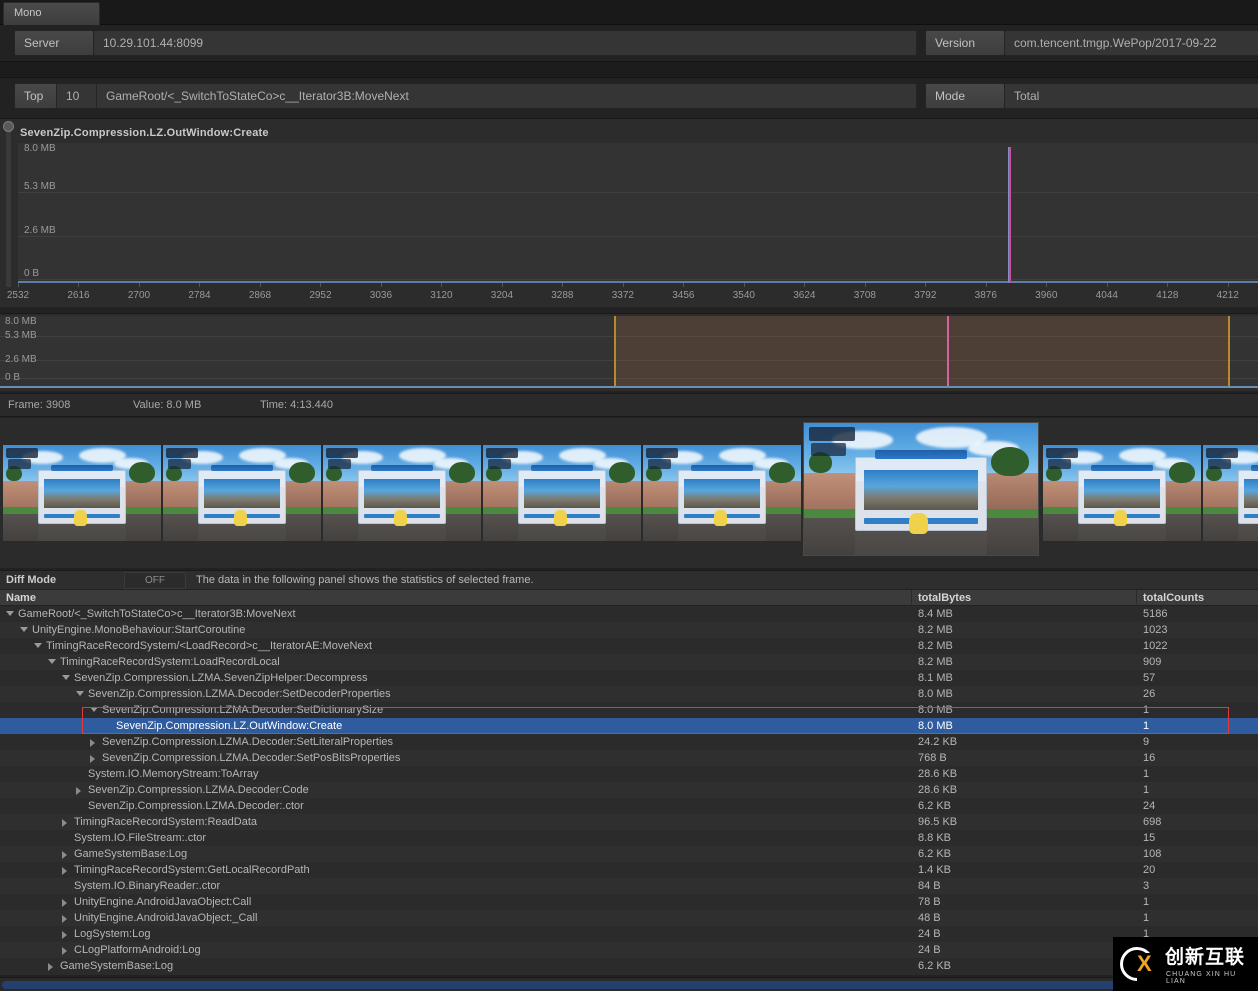 The image size is (1258, 991). What do you see at coordinates (1229, 352) in the screenshot?
I see `overview-range-end-handle` at bounding box center [1229, 352].